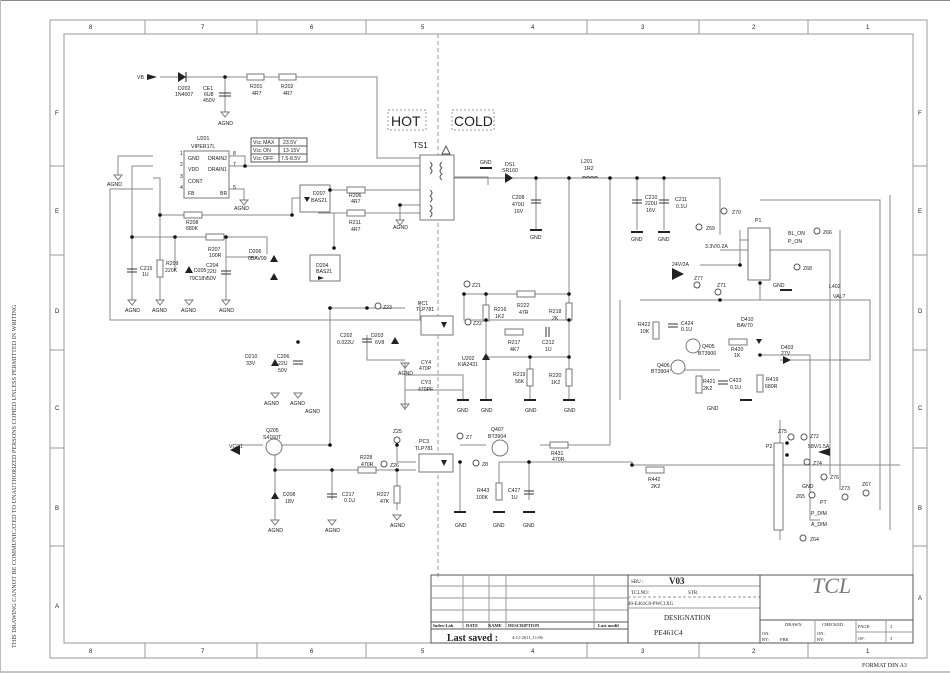  I want to click on r220-ref: R220, so click(555, 376).